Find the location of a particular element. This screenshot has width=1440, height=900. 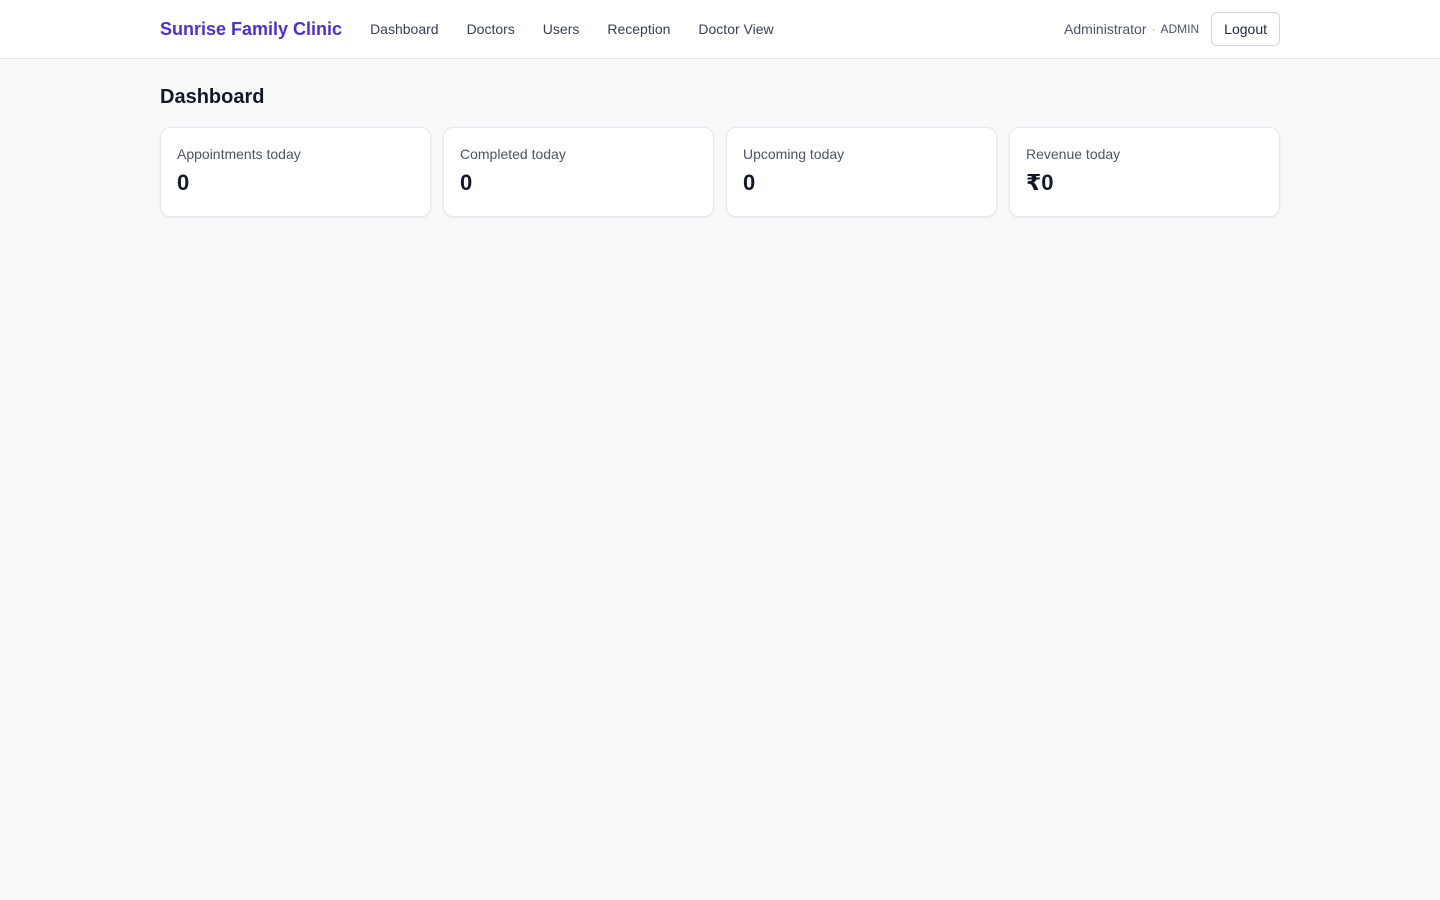

stat-card-revenue-today: Revenue today ₹0 is located at coordinates (1144, 172).